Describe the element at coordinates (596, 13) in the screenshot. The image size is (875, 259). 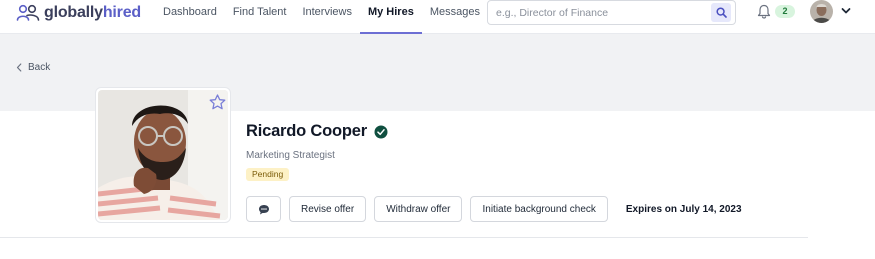
I see `search-input` at that location.